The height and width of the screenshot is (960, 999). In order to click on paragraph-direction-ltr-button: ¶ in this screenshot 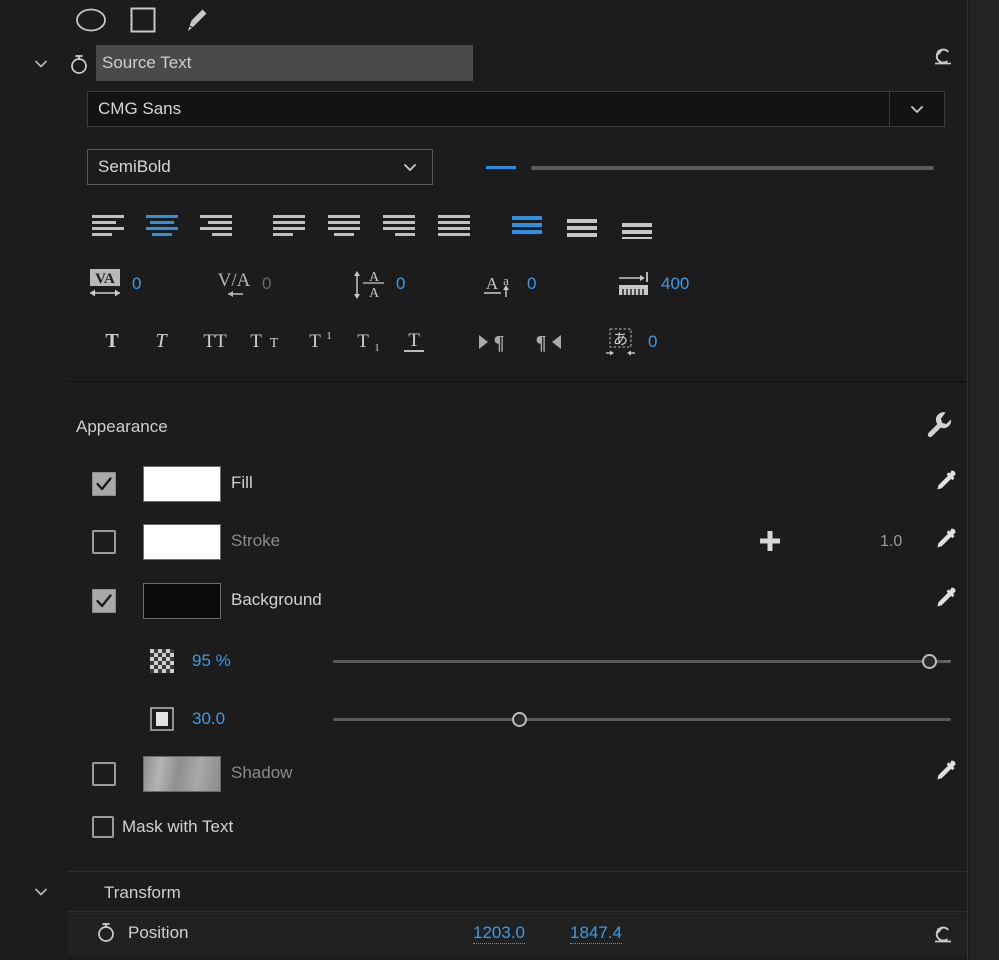, I will do `click(493, 342)`.